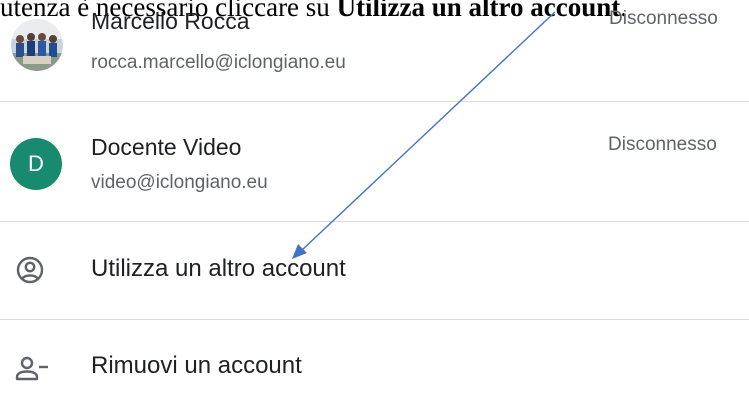 This screenshot has width=749, height=414. Describe the element at coordinates (179, 182) in the screenshot. I see `account-email: video@iclongiano.eu` at that location.